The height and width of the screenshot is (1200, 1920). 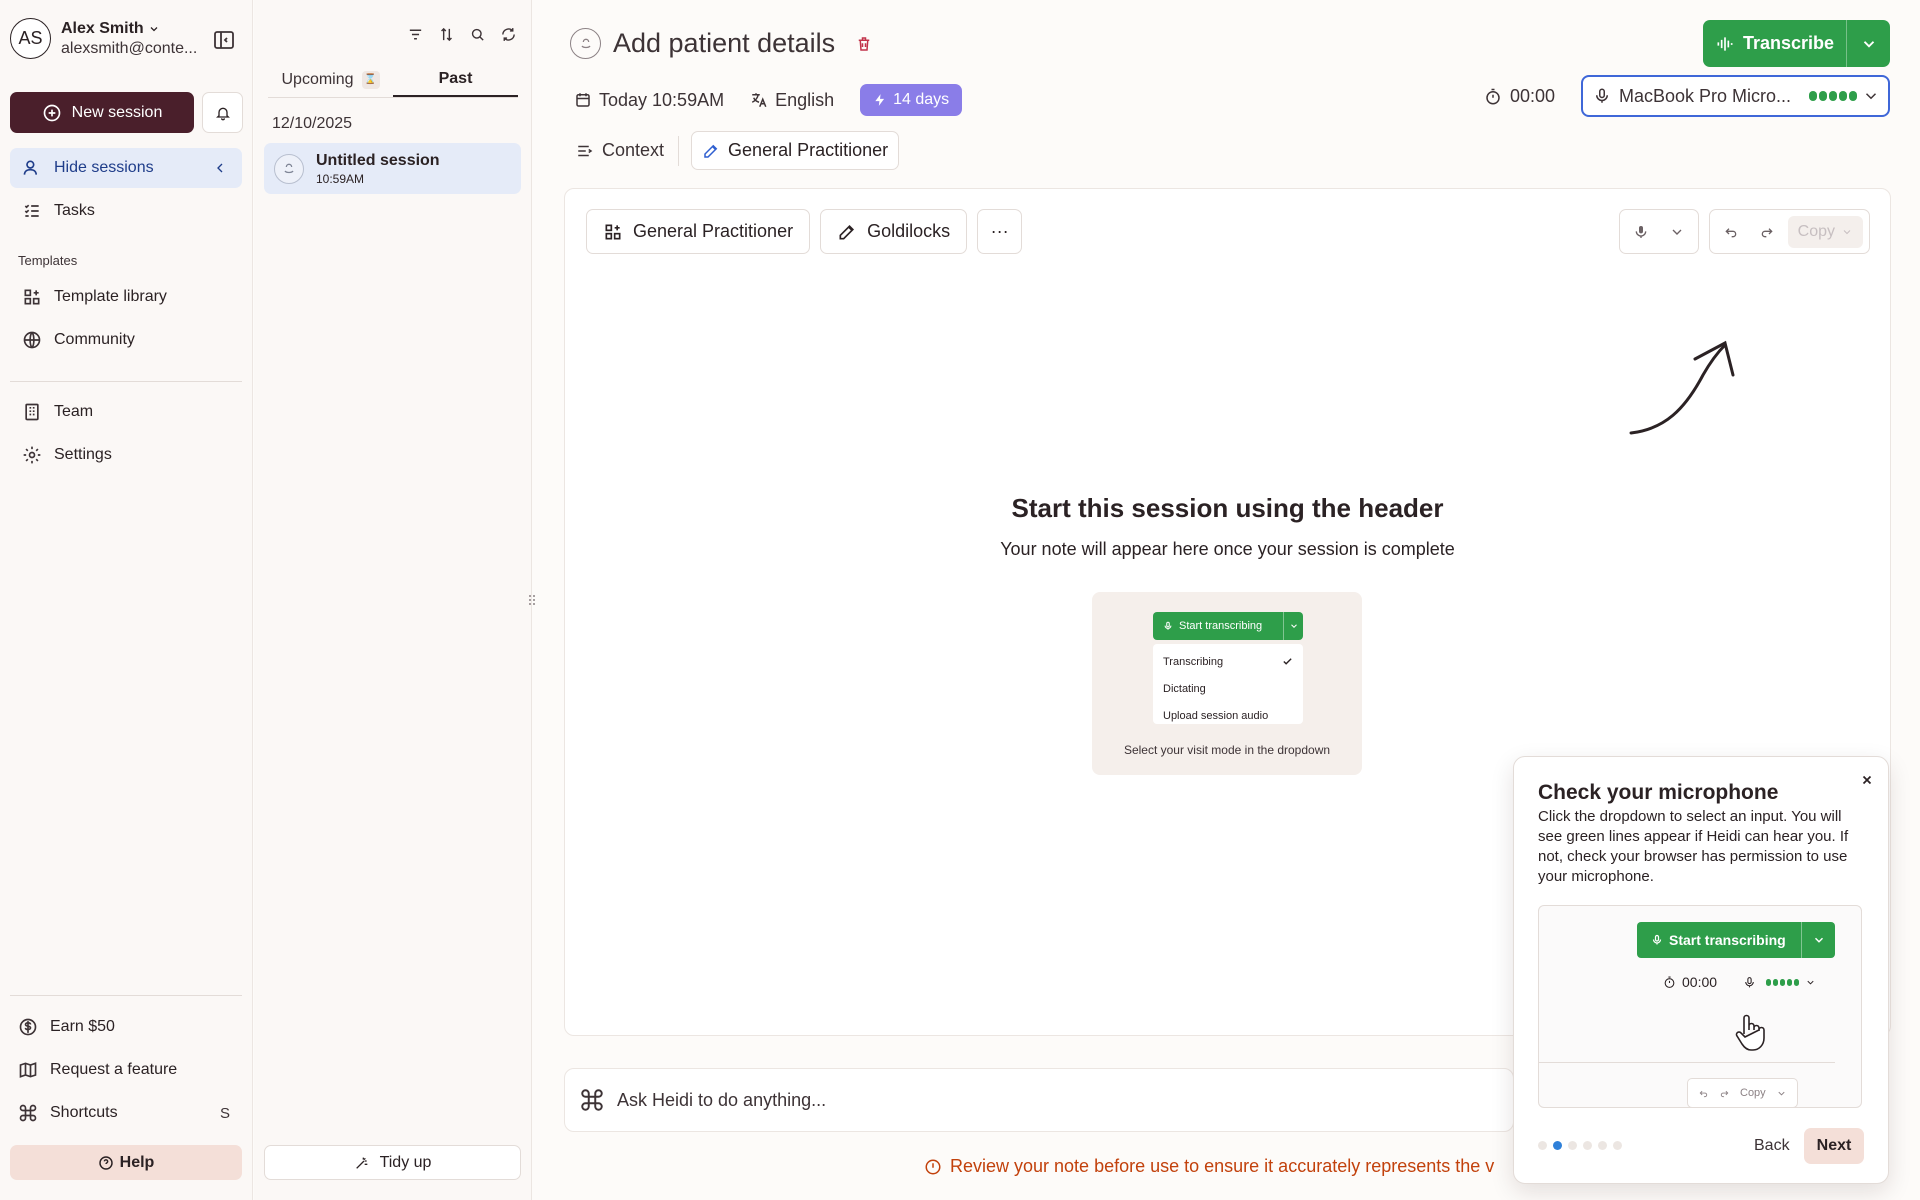 I want to click on tab-context: Context, so click(x=620, y=150).